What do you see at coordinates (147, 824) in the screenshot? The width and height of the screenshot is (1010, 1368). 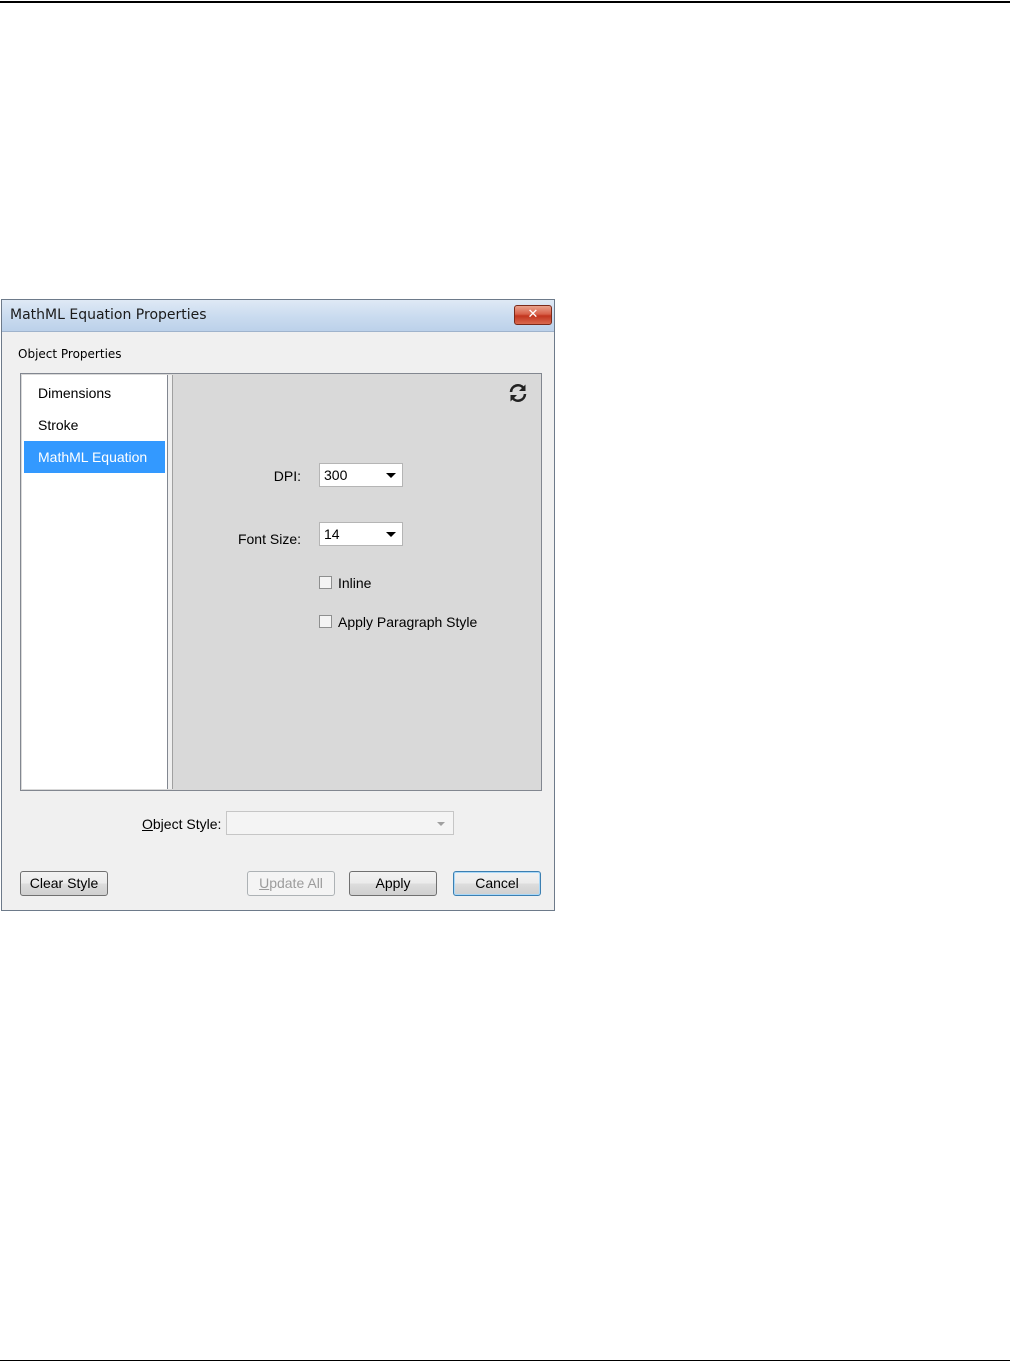 I see `object-style-mnemonic: O` at bounding box center [147, 824].